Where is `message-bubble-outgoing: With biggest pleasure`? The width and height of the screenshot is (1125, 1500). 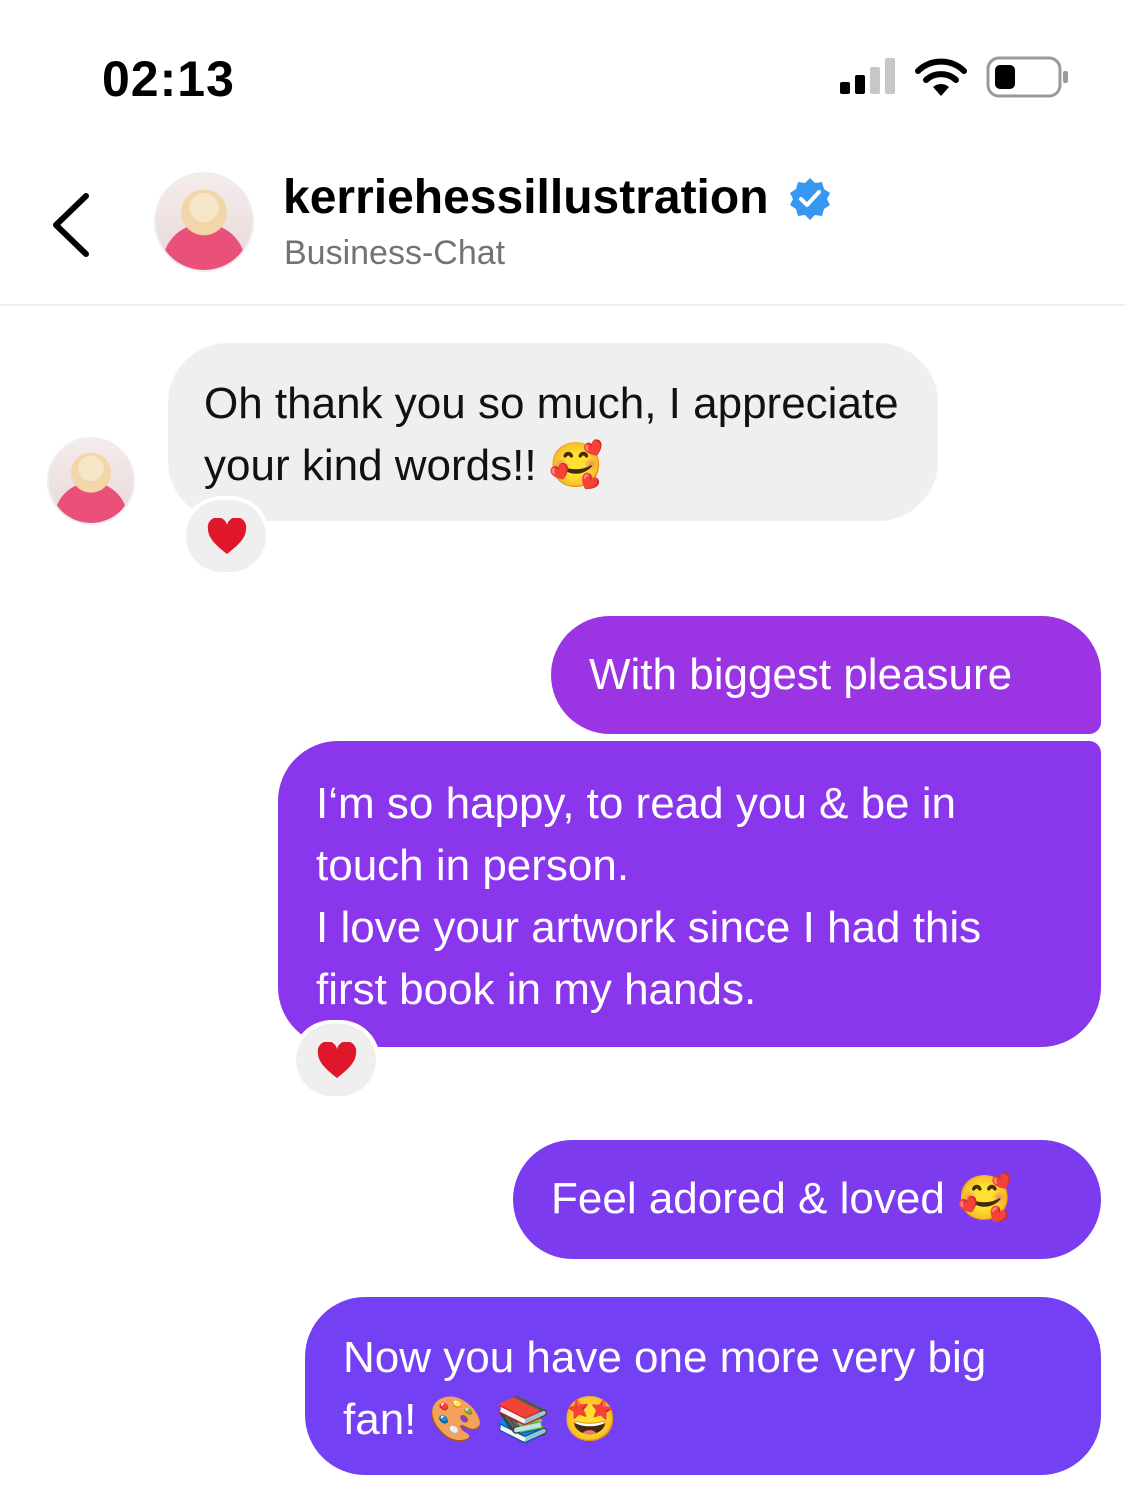
message-bubble-outgoing: With biggest pleasure is located at coordinates (826, 675).